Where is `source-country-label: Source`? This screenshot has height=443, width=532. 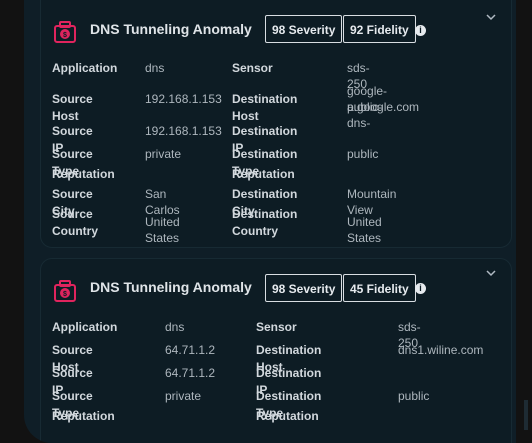 source-country-label: Source is located at coordinates (72, 214).